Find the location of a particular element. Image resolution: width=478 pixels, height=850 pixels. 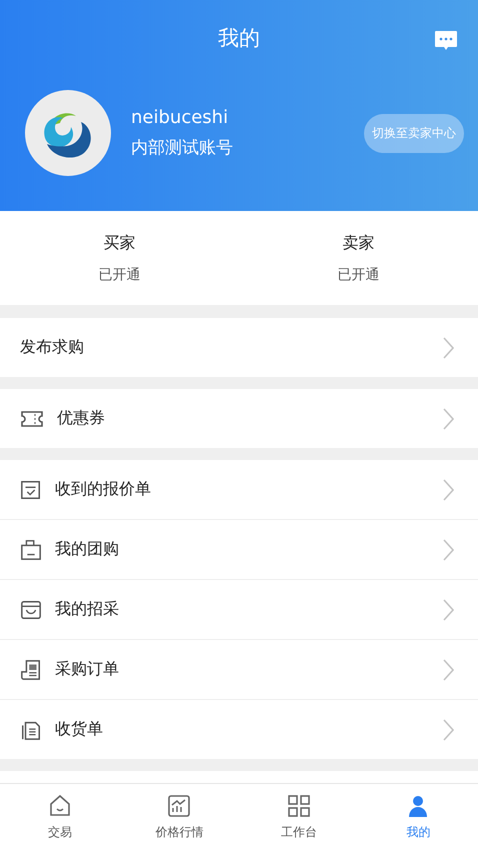

menu-label: 采购订单 is located at coordinates (87, 669).